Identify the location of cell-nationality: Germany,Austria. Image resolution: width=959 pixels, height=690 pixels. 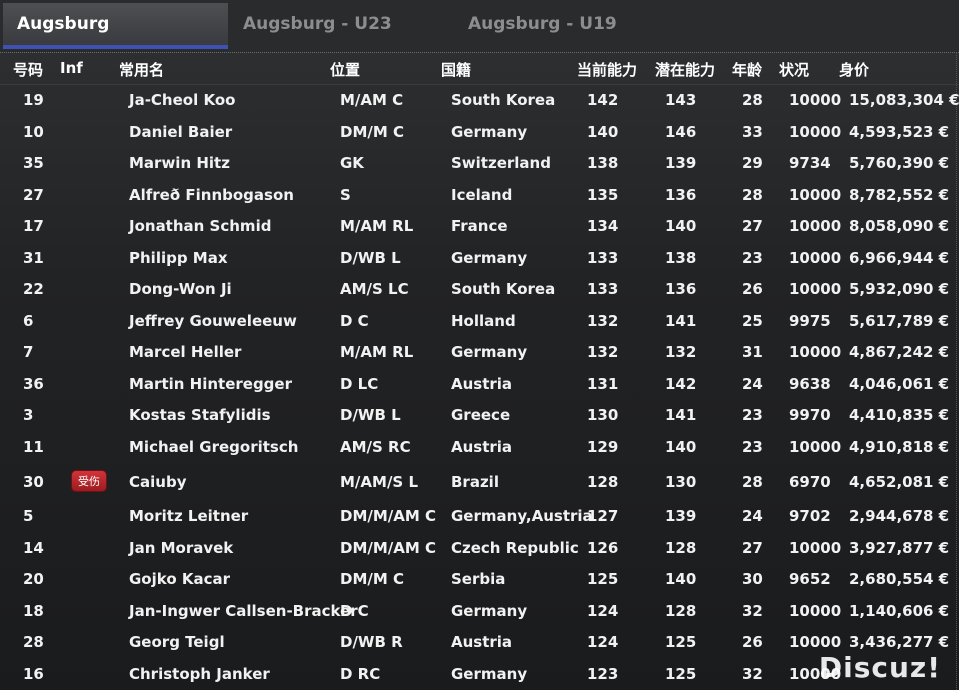
(522, 516).